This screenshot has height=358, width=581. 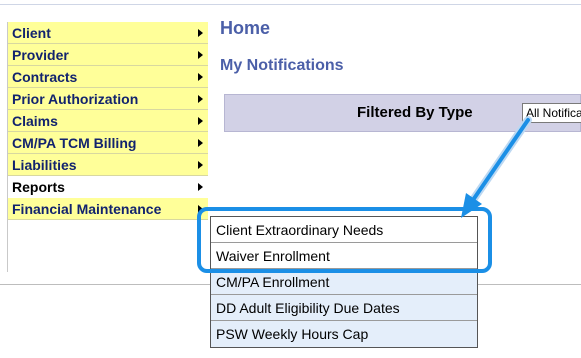 What do you see at coordinates (245, 28) in the screenshot?
I see `page-title: Home` at bounding box center [245, 28].